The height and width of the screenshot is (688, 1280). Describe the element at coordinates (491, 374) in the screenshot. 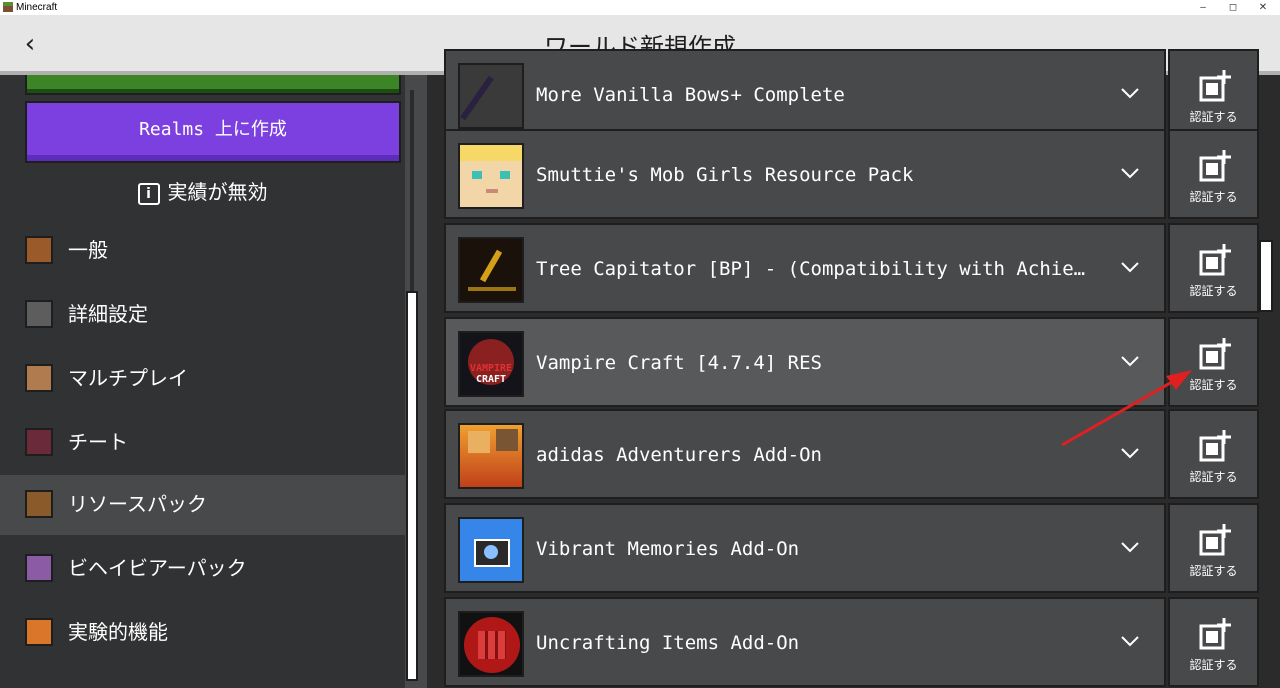

I see `vampire-craft-logo-text: VAMPIRE CRAFT` at that location.